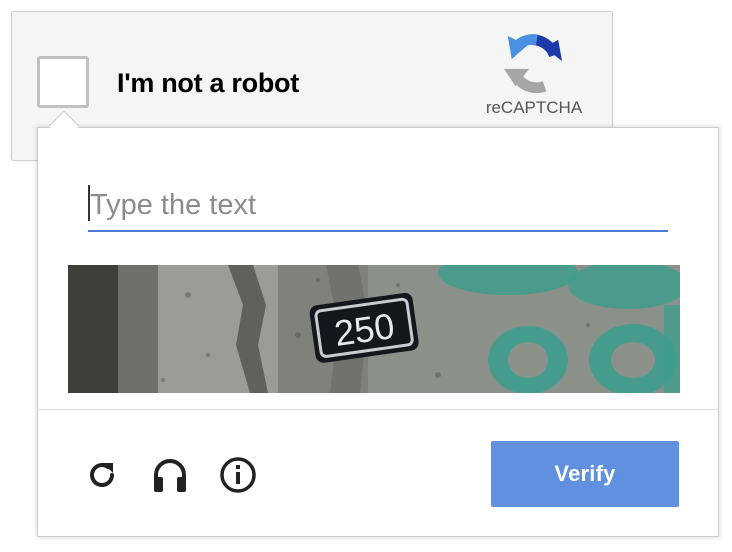  Describe the element at coordinates (534, 107) in the screenshot. I see `recaptcha-brand-label: reCAPTCHA` at that location.